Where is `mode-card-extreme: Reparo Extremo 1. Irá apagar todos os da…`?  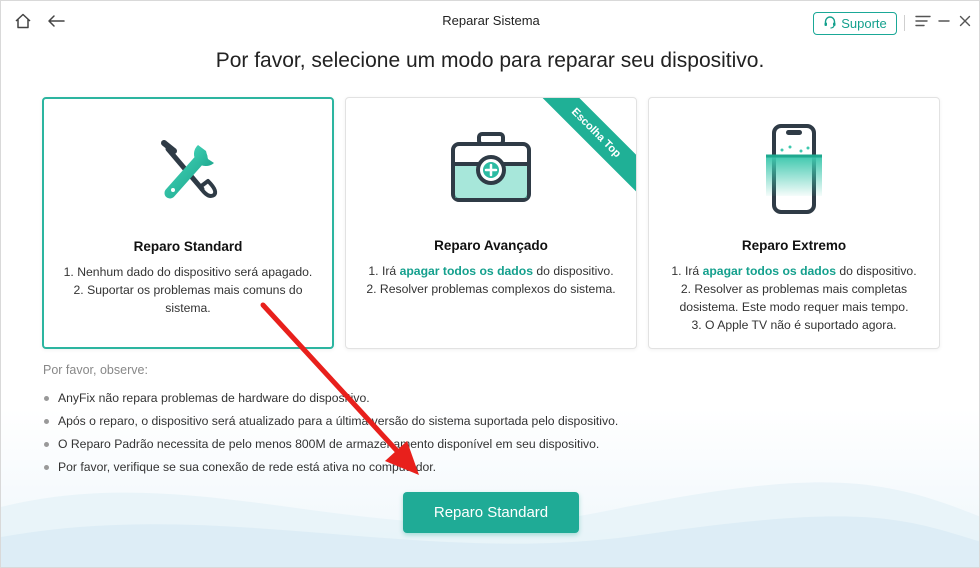 mode-card-extreme: Reparo Extremo 1. Irá apagar todos os da… is located at coordinates (794, 223).